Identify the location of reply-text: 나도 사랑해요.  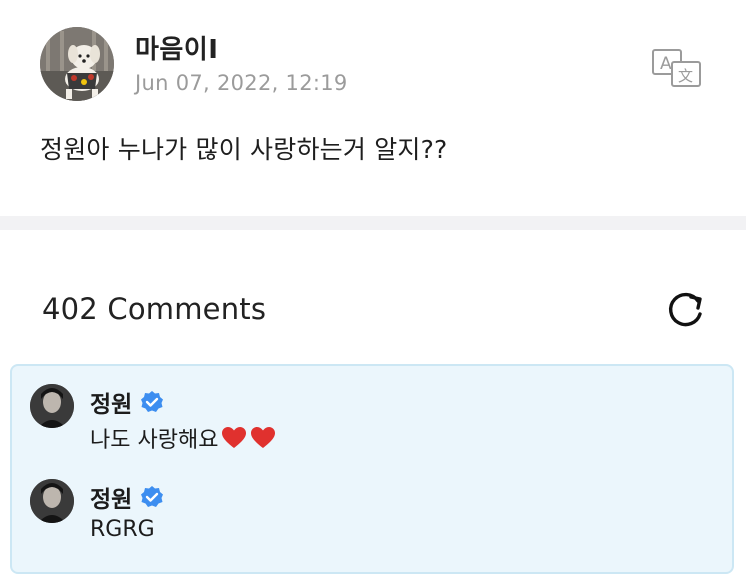
(183, 438).